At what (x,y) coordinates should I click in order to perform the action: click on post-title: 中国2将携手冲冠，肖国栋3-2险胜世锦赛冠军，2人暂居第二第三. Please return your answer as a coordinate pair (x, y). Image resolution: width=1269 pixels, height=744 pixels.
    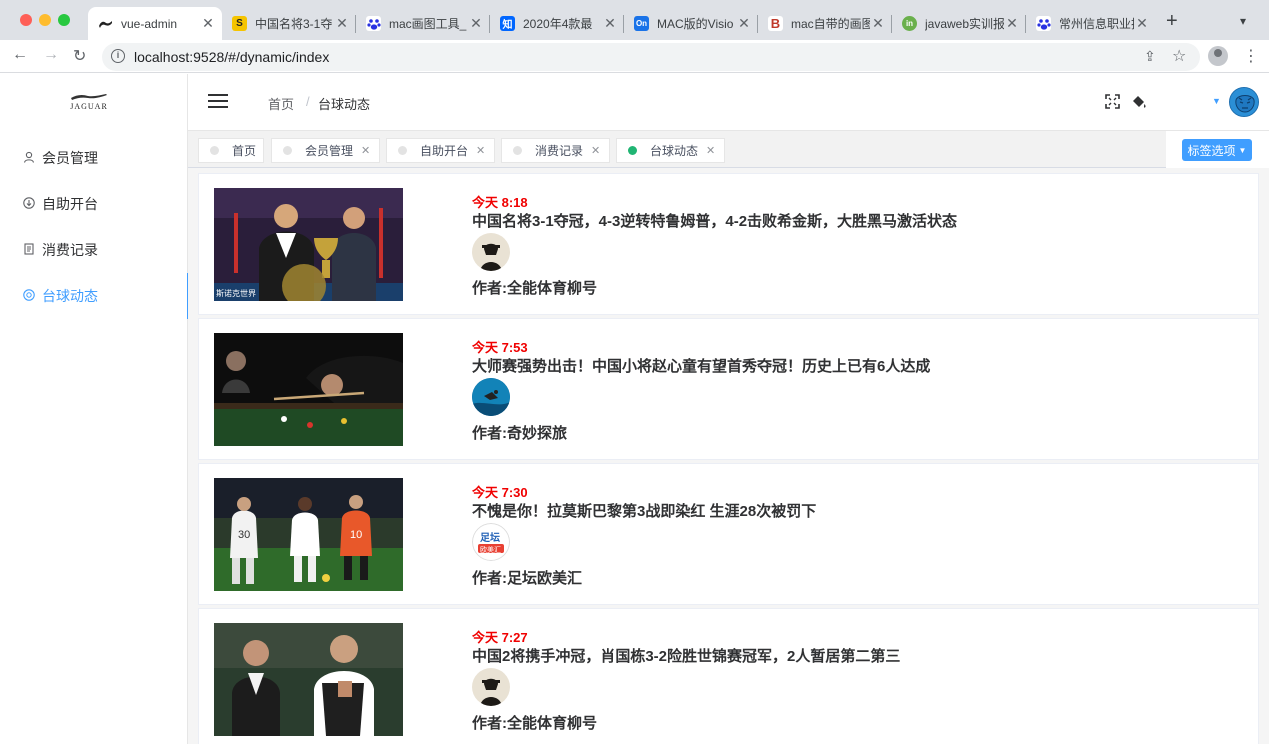
    Looking at the image, I should click on (686, 655).